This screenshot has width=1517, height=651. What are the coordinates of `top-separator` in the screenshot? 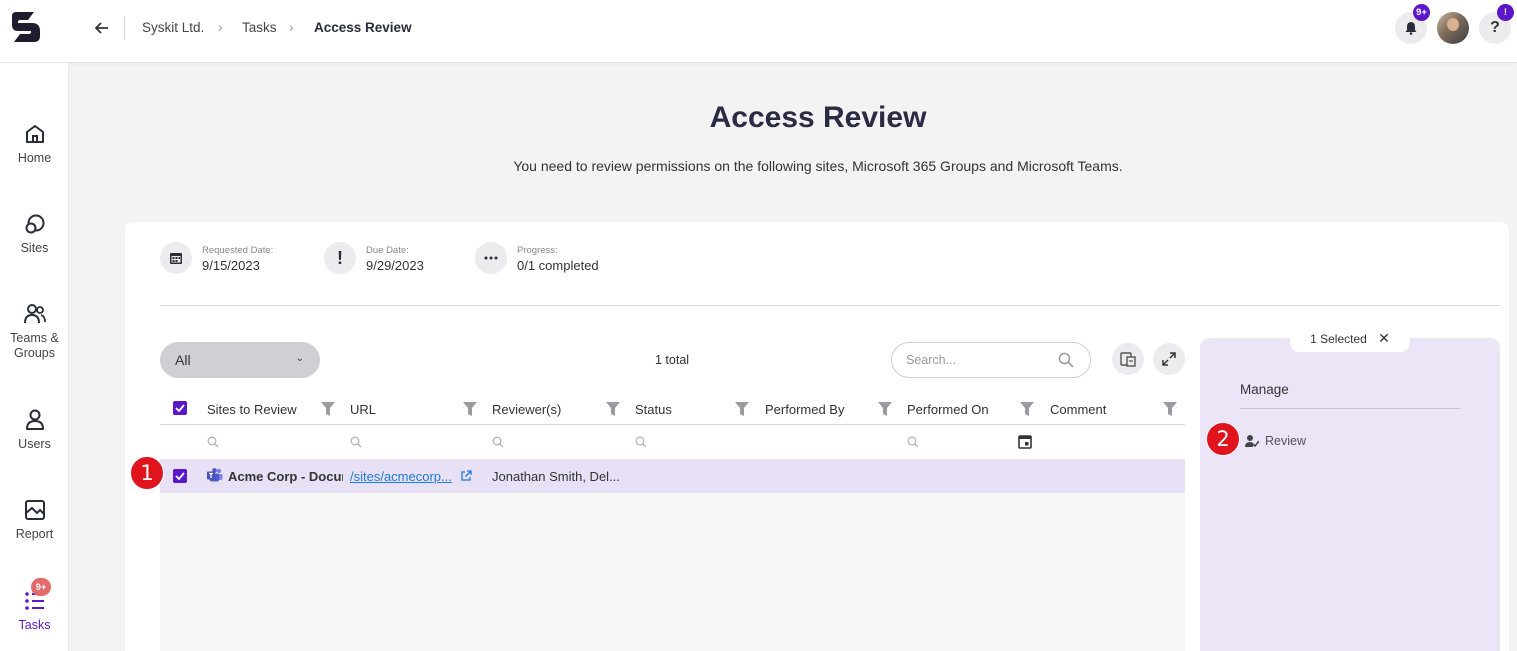 It's located at (124, 28).